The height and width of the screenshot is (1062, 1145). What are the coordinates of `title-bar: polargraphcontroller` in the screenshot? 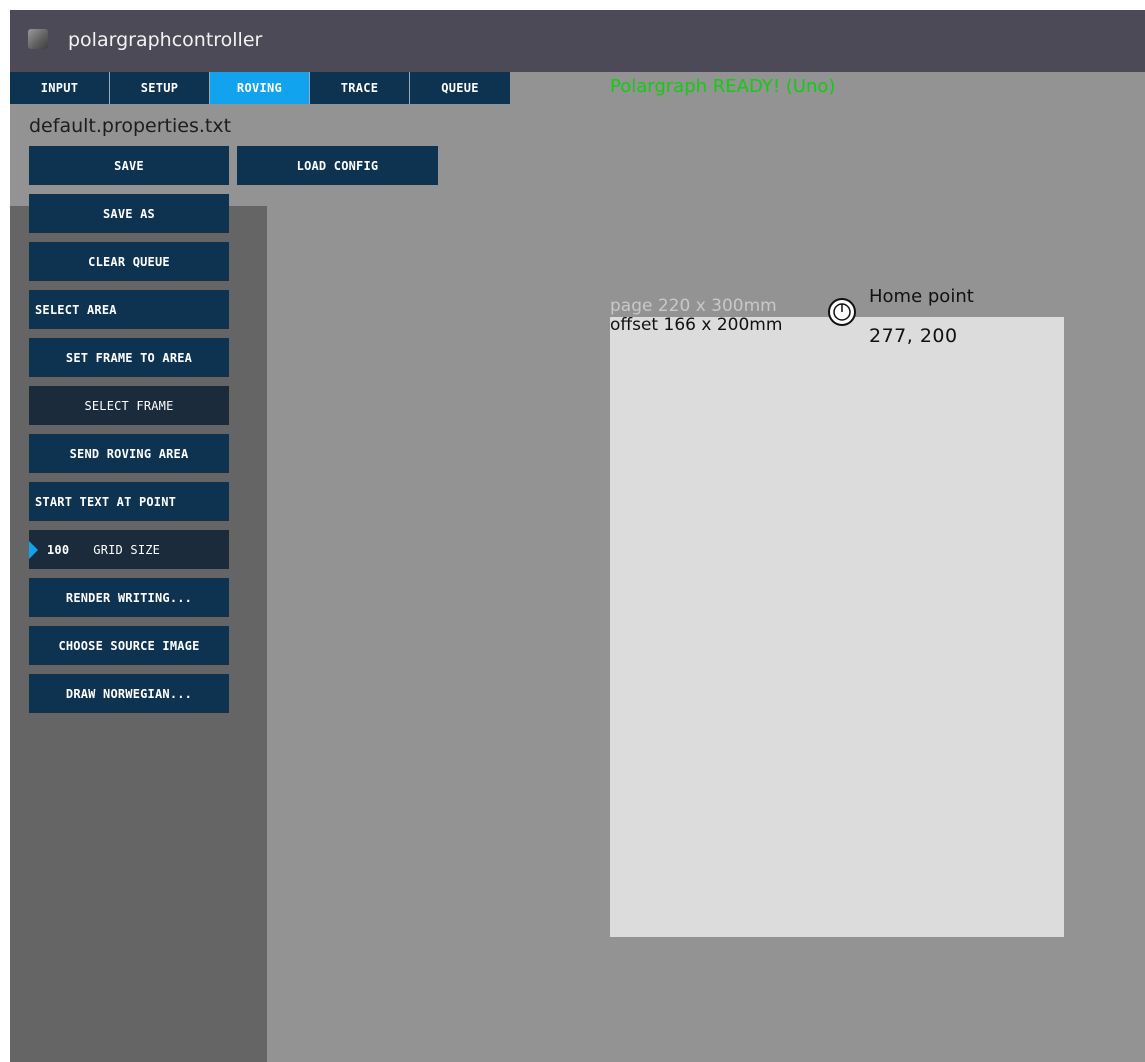 It's located at (577, 41).